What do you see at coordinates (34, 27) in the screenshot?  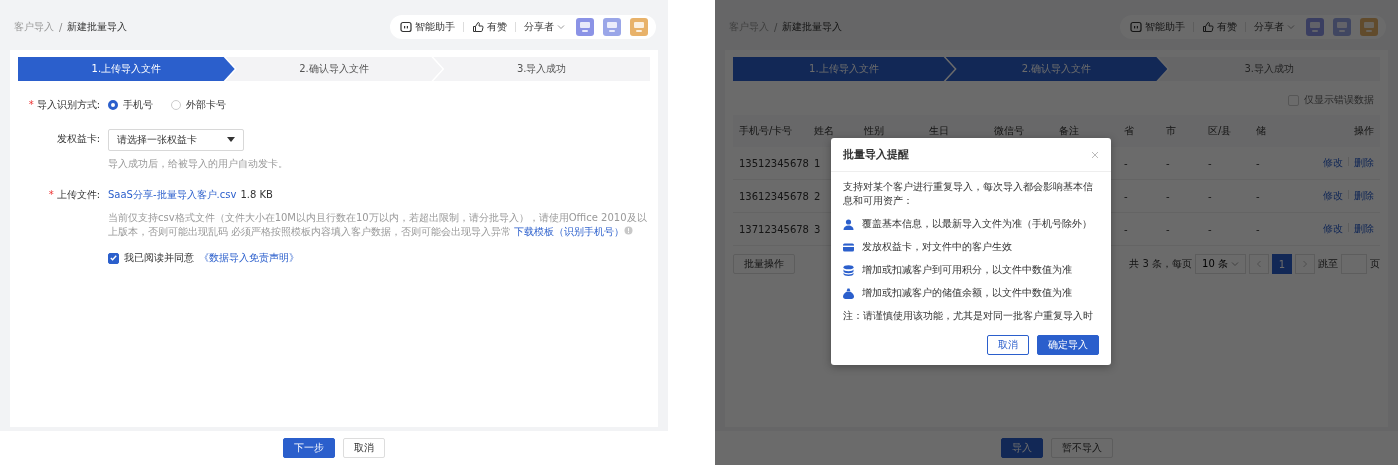 I see `breadcrumb-link: 客户导入` at bounding box center [34, 27].